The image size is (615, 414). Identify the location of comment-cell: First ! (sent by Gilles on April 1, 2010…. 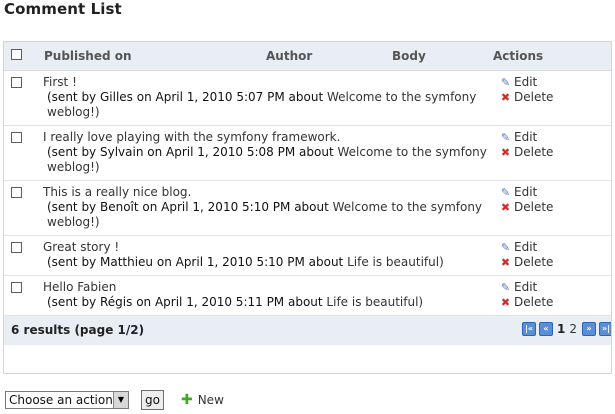
(266, 98).